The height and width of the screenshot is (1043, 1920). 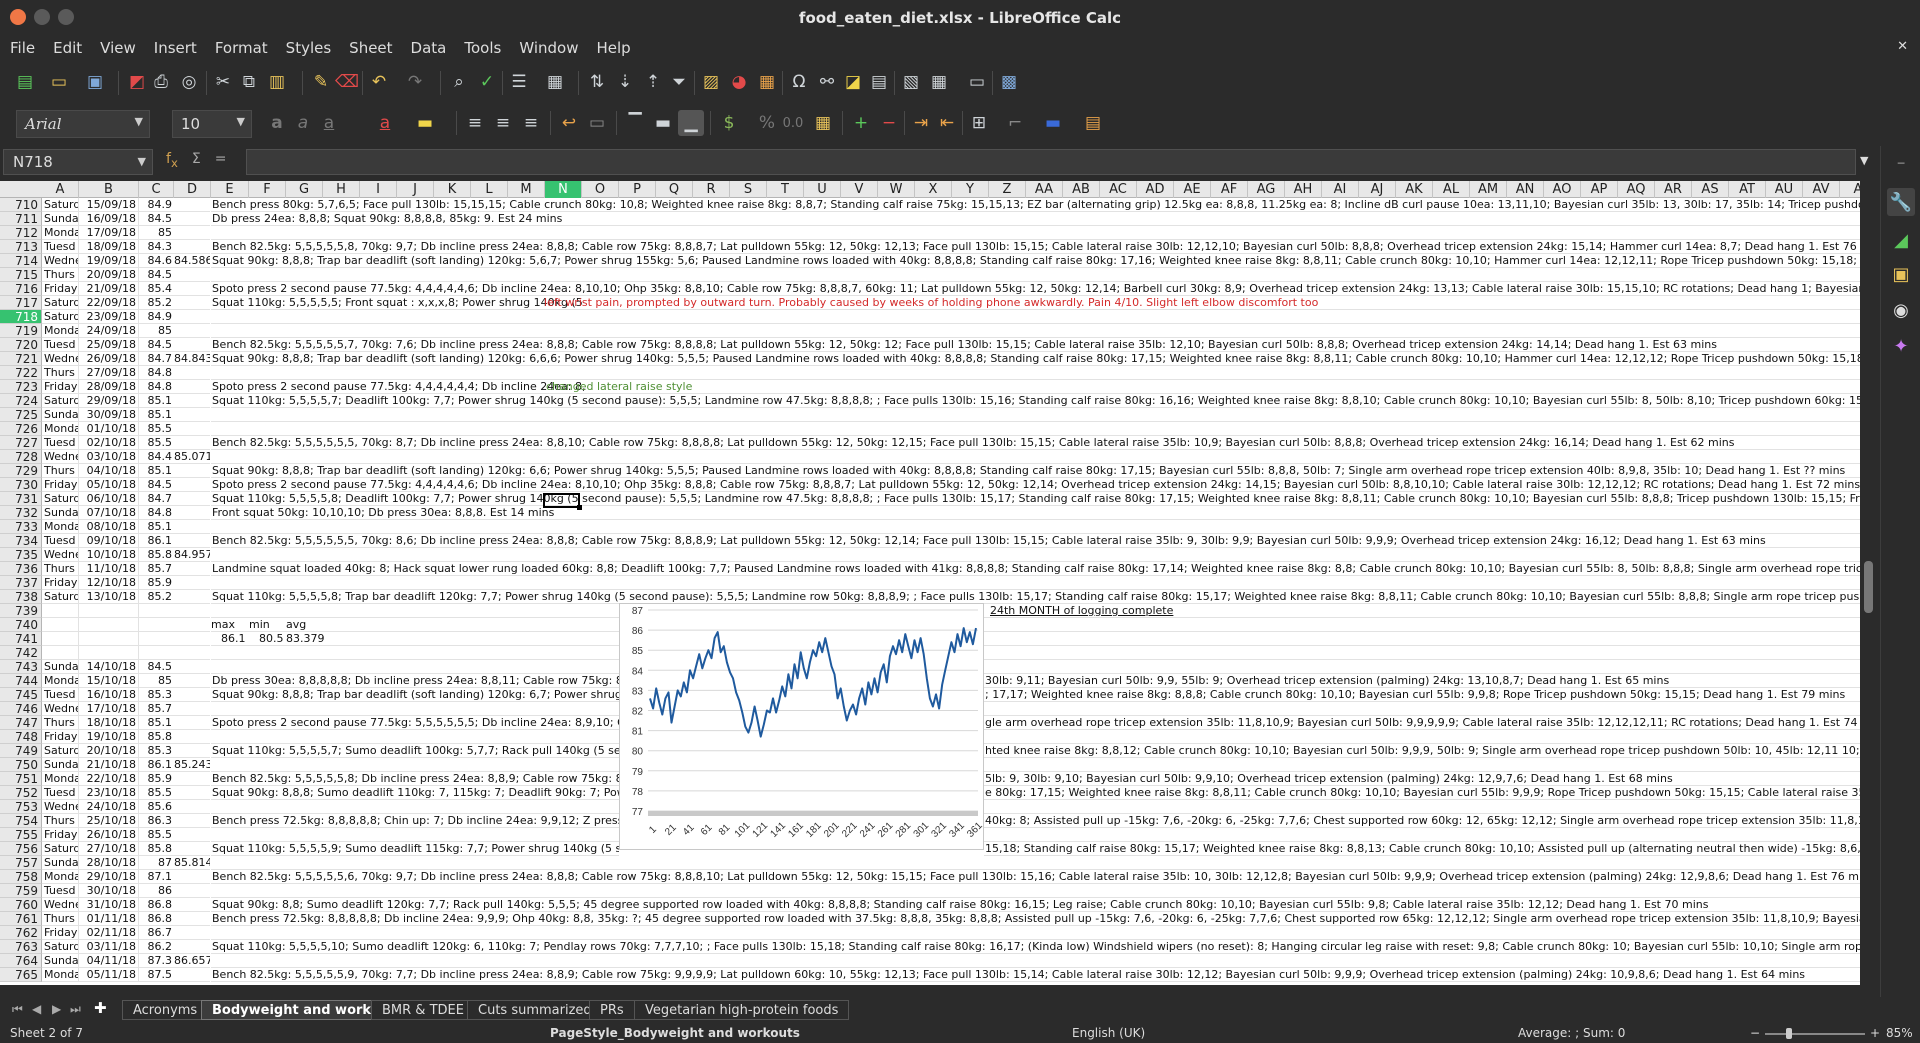 What do you see at coordinates (221, 160) in the screenshot?
I see `formula-icon: =` at bounding box center [221, 160].